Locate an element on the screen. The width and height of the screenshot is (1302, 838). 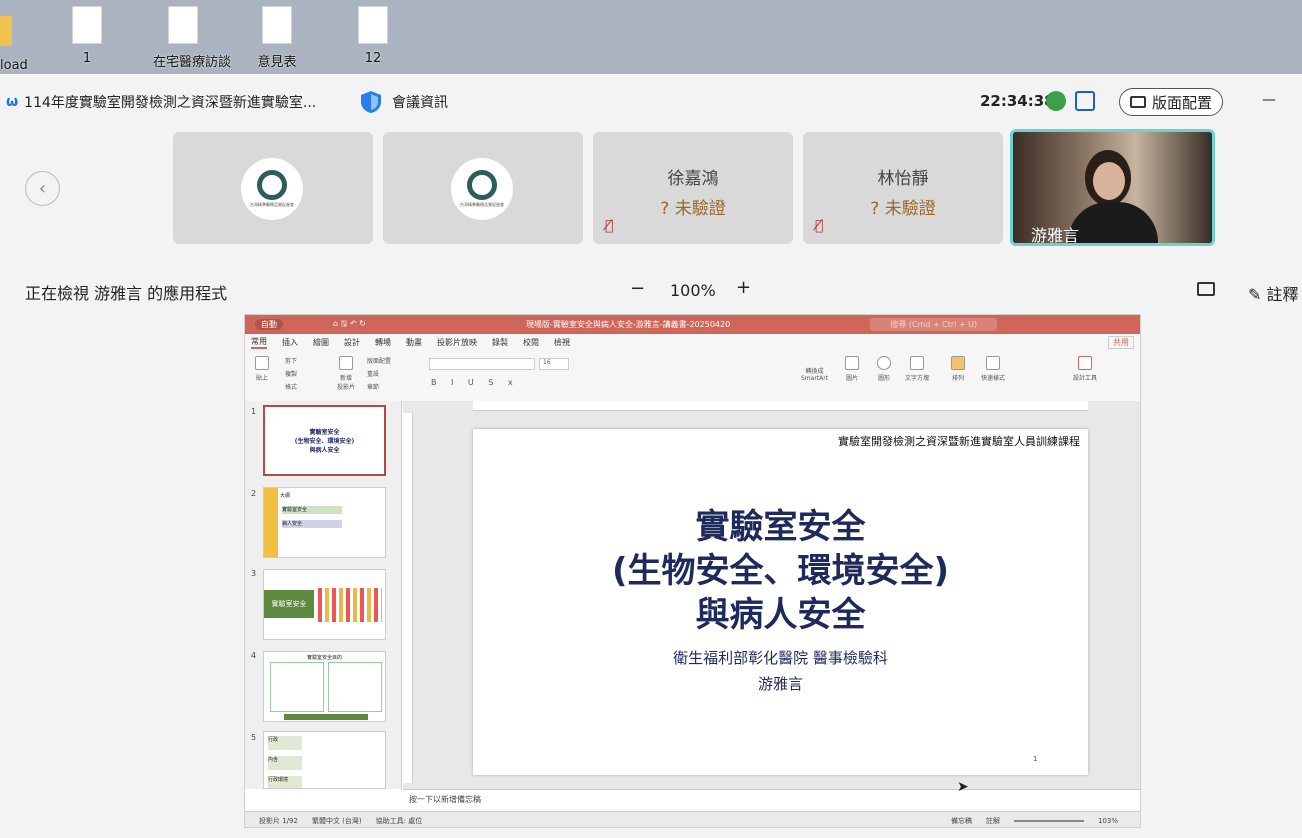
prev-participants-button: ‹ is located at coordinates (42, 188).